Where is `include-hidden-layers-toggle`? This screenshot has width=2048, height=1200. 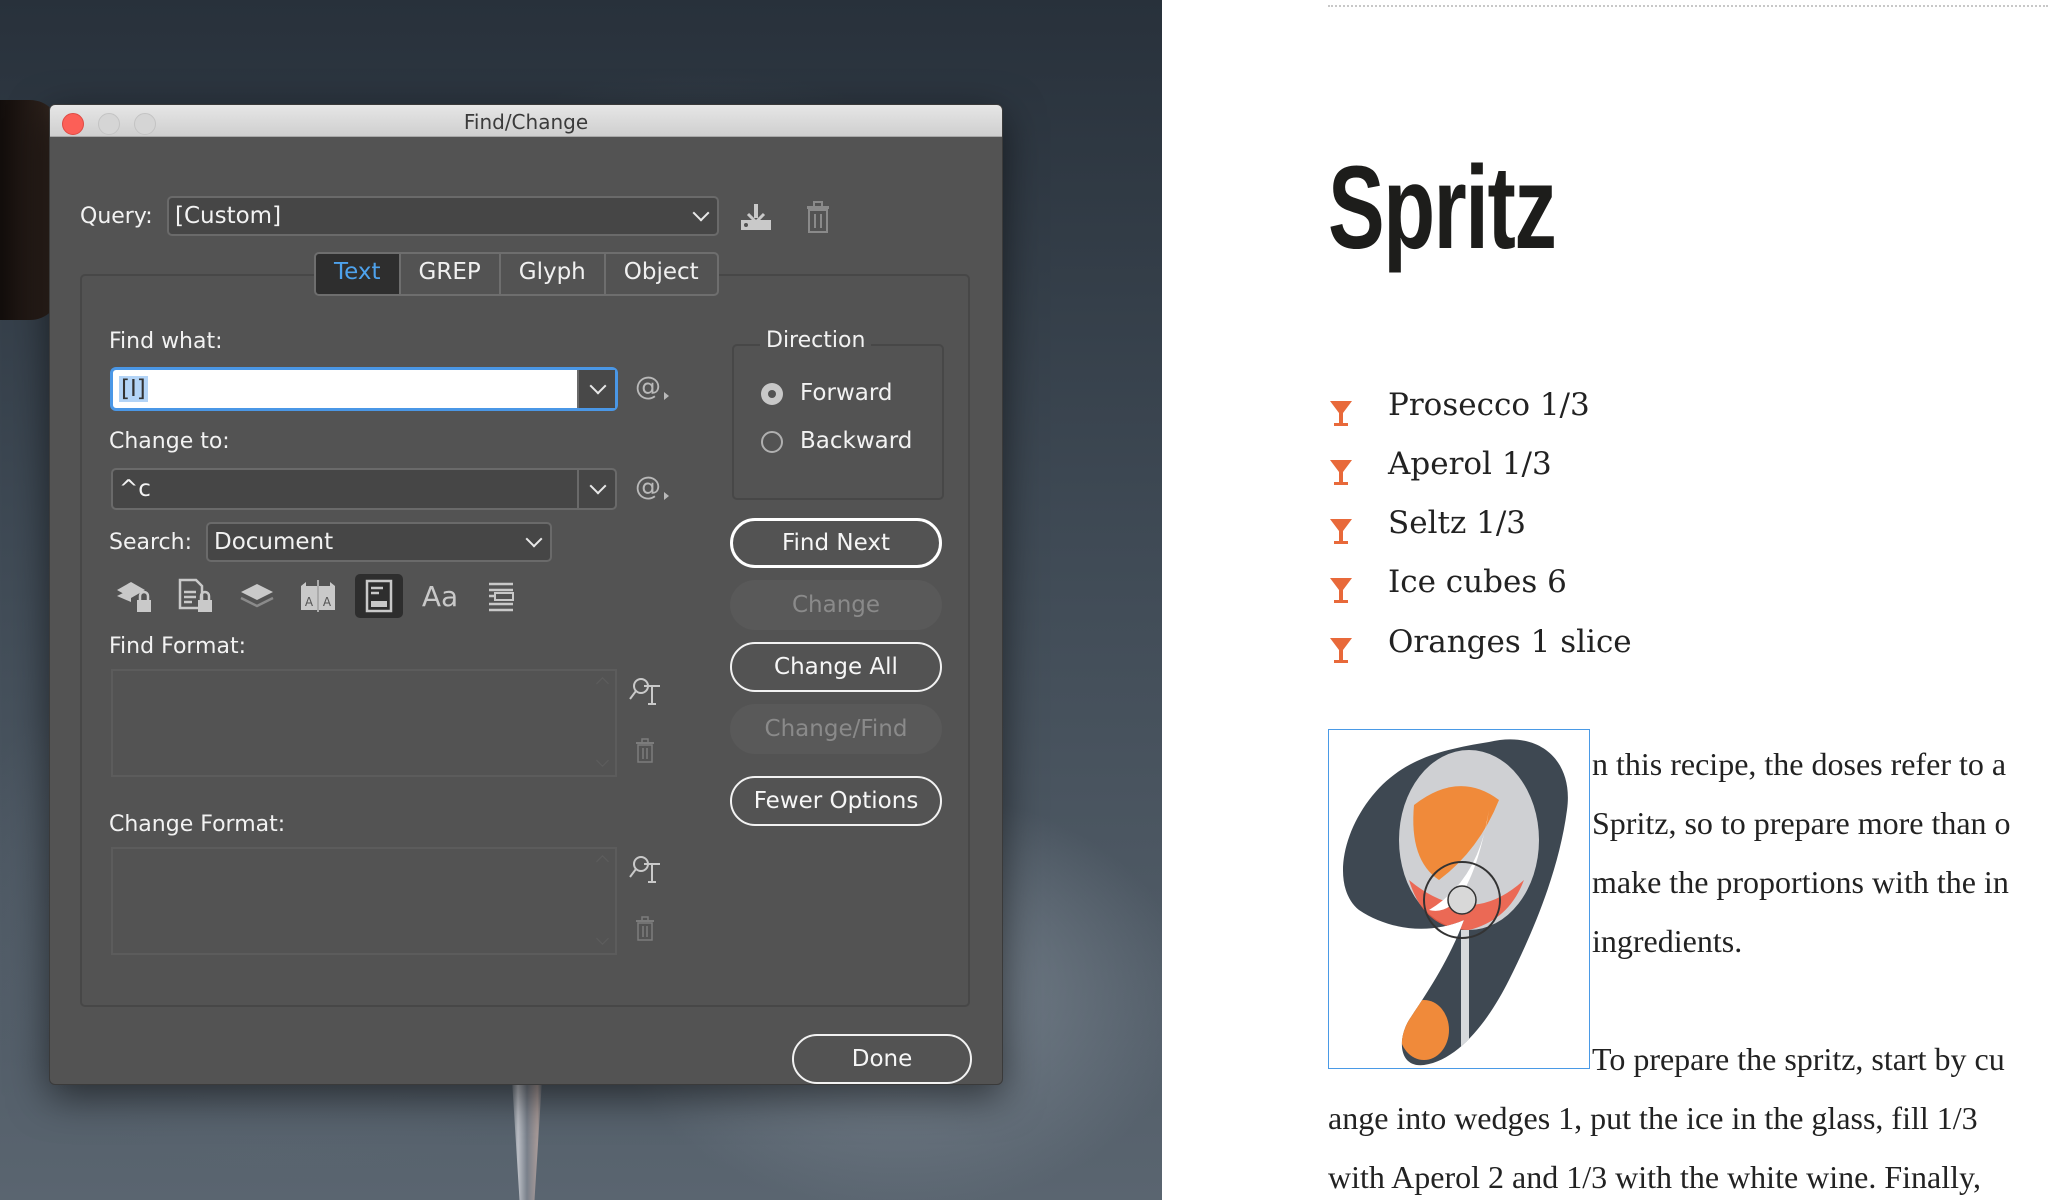
include-hidden-layers-toggle is located at coordinates (257, 596).